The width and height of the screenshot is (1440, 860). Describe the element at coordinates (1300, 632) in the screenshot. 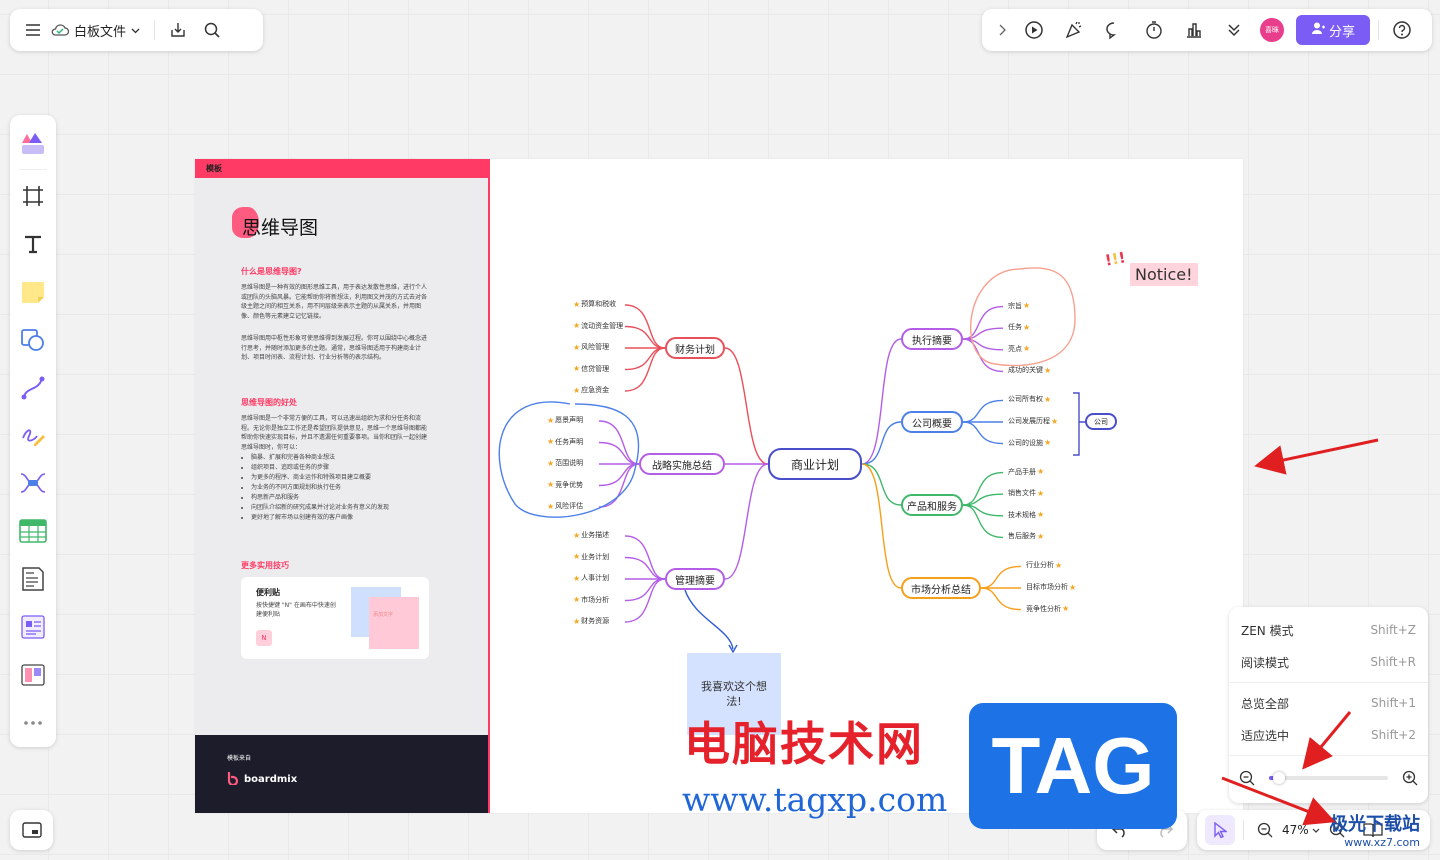

I see `annotation-arrows` at that location.